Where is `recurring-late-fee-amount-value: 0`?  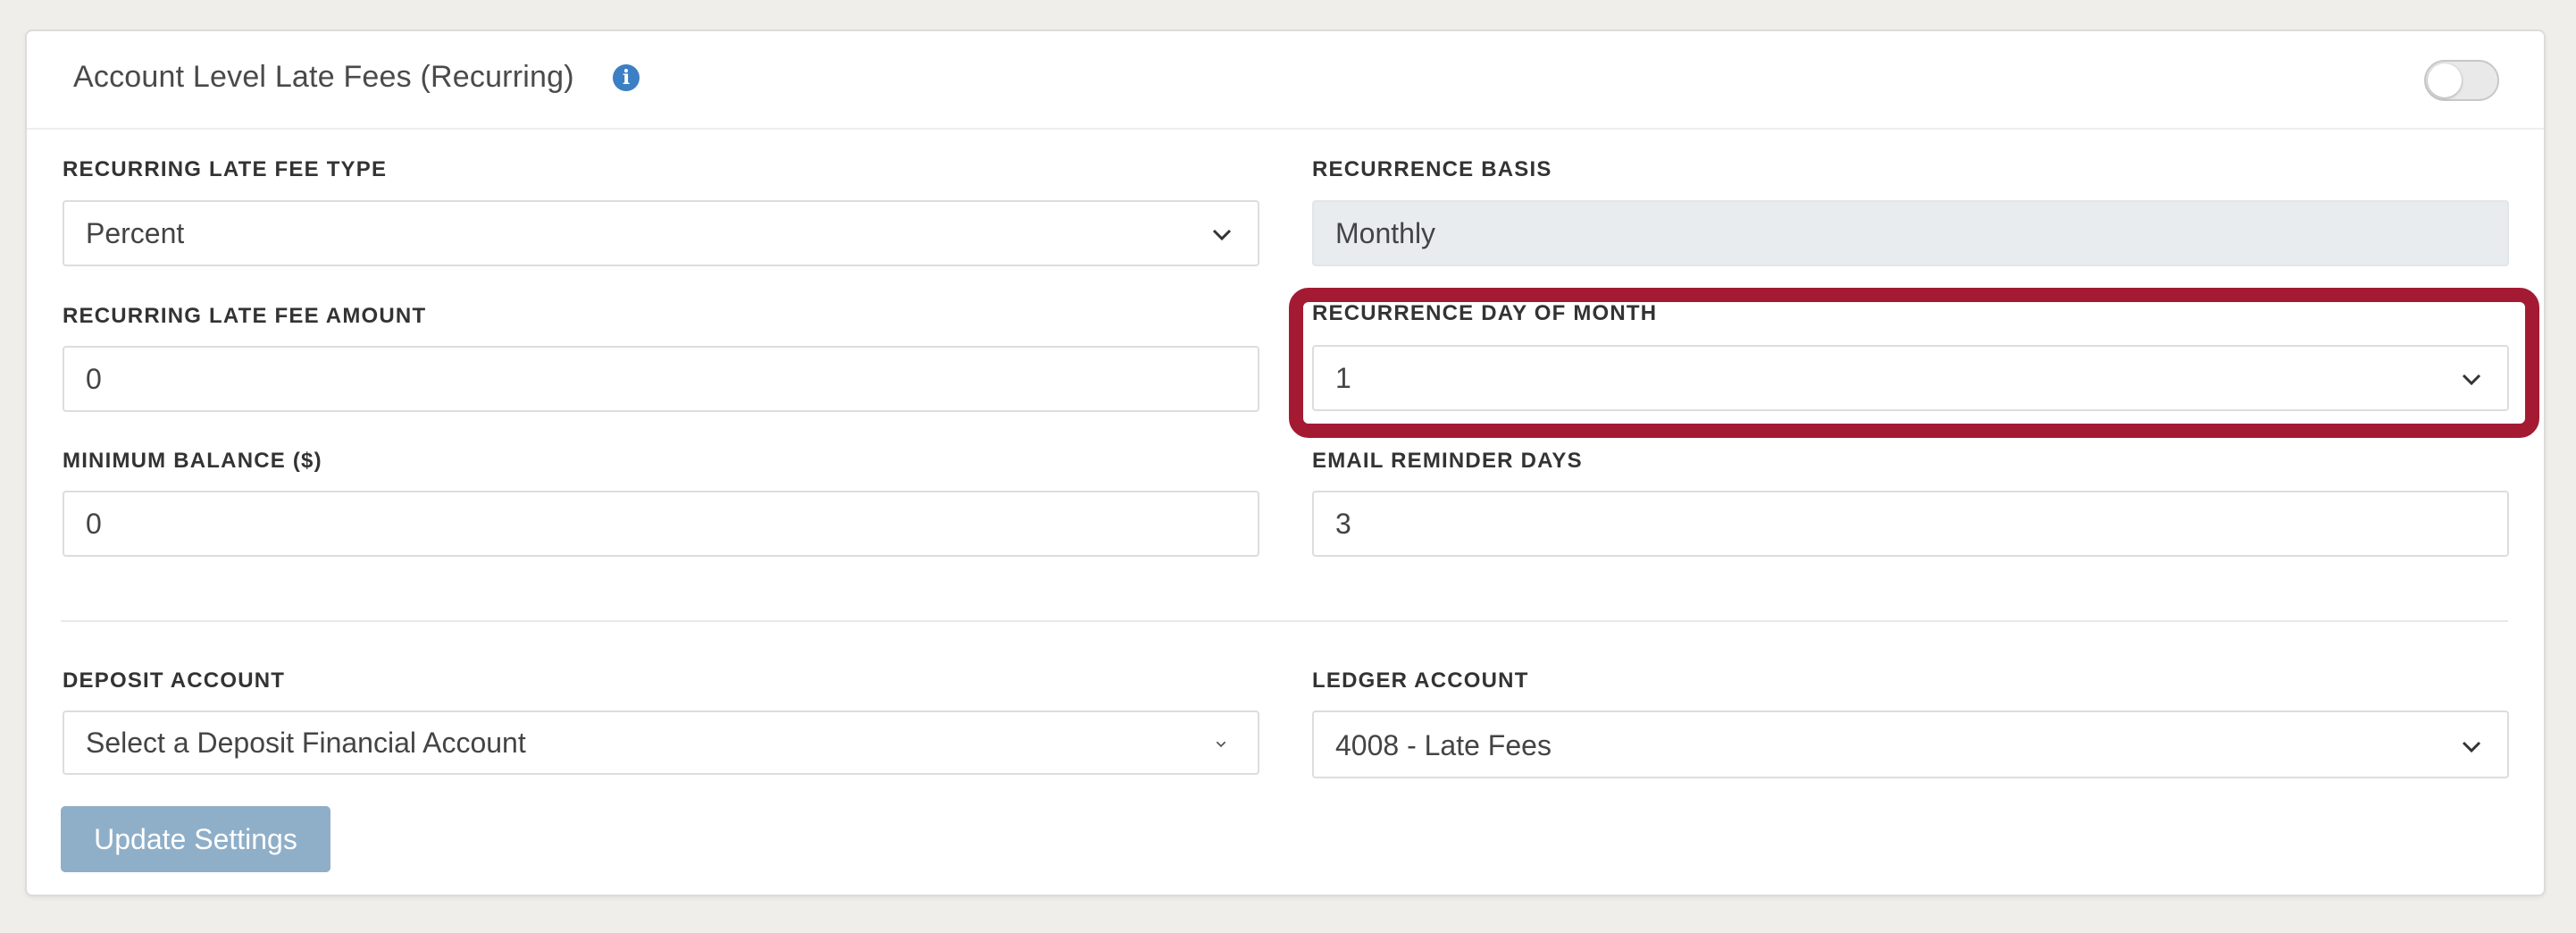 recurring-late-fee-amount-value: 0 is located at coordinates (94, 379).